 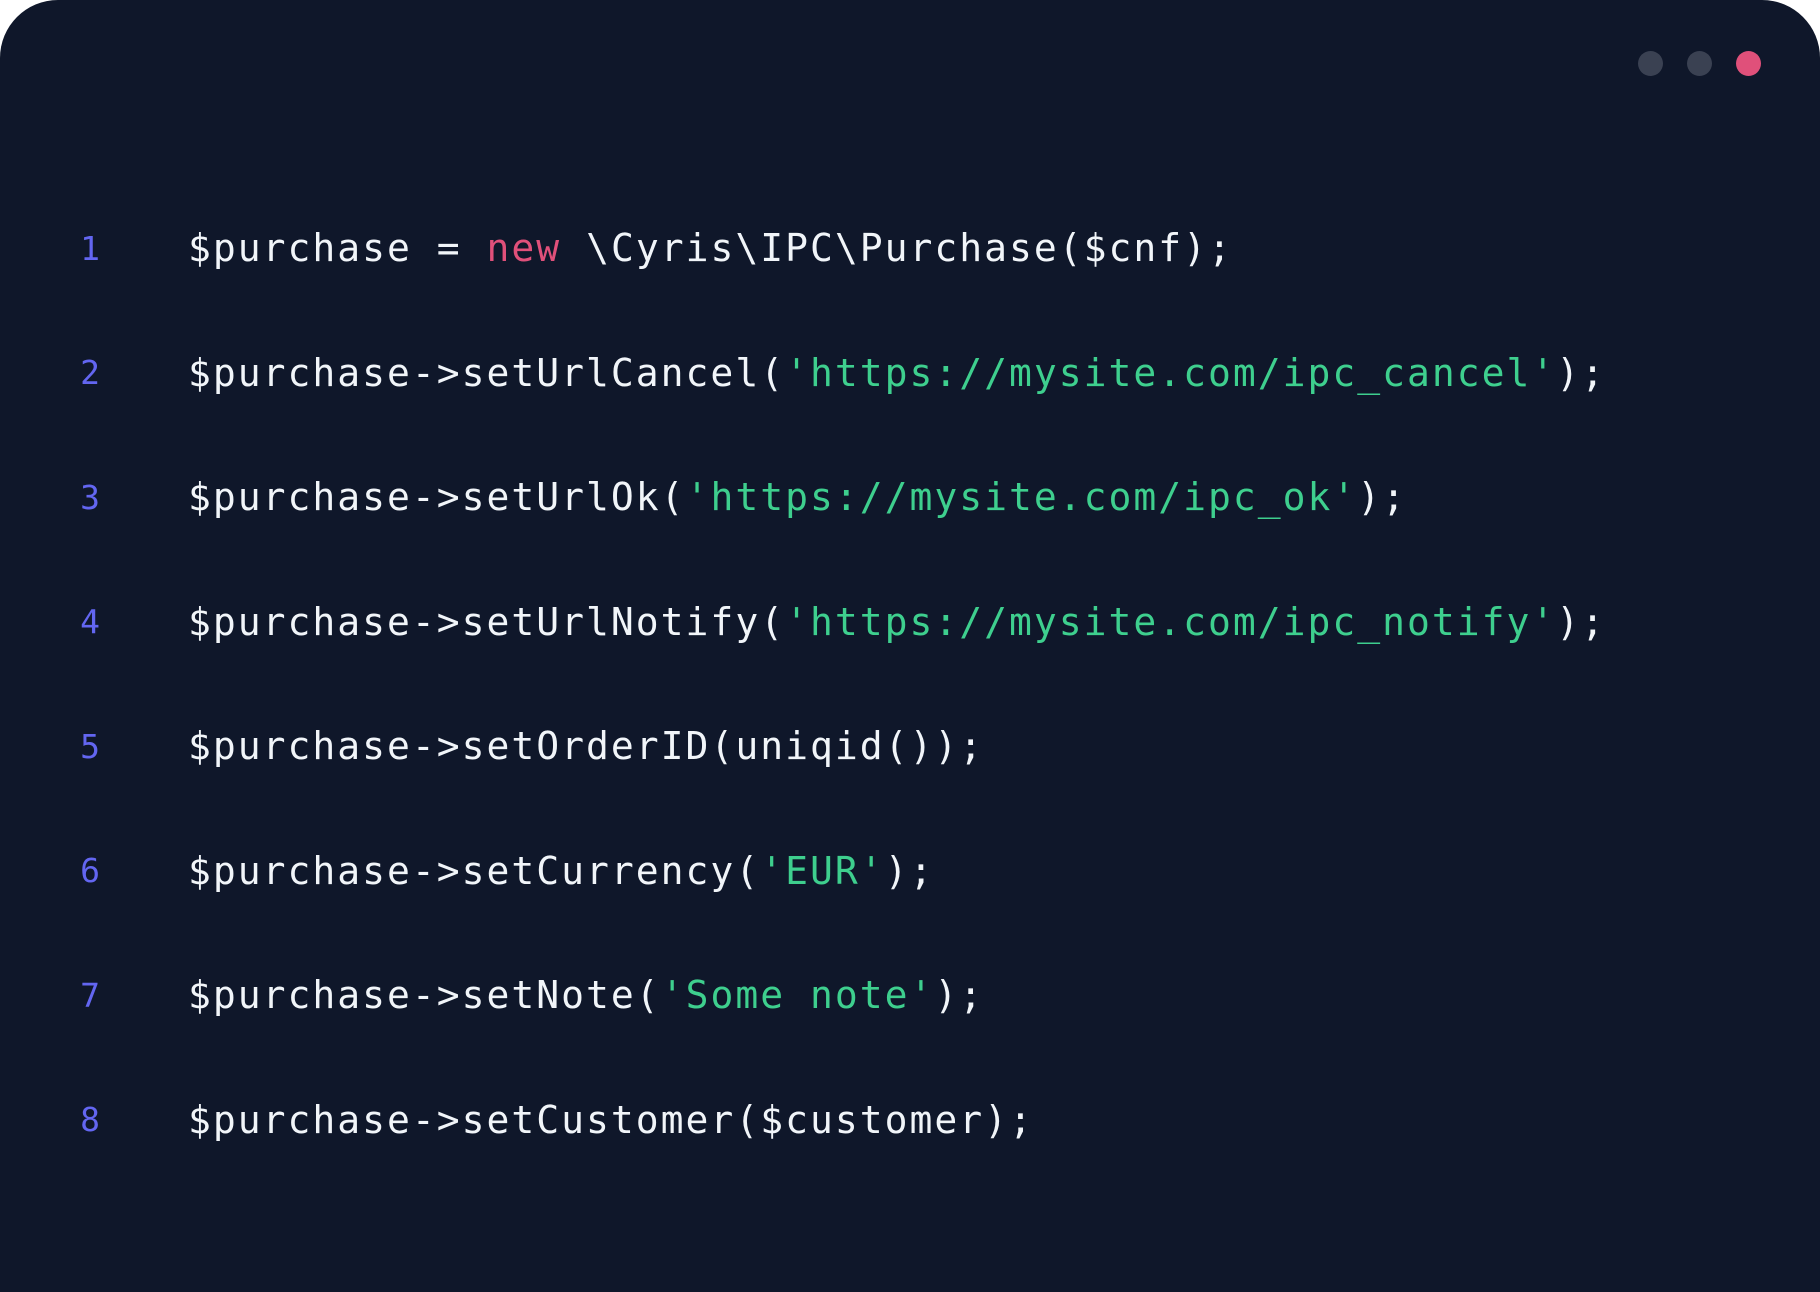 What do you see at coordinates (822, 870) in the screenshot?
I see `code-token-string: 'EUR'` at bounding box center [822, 870].